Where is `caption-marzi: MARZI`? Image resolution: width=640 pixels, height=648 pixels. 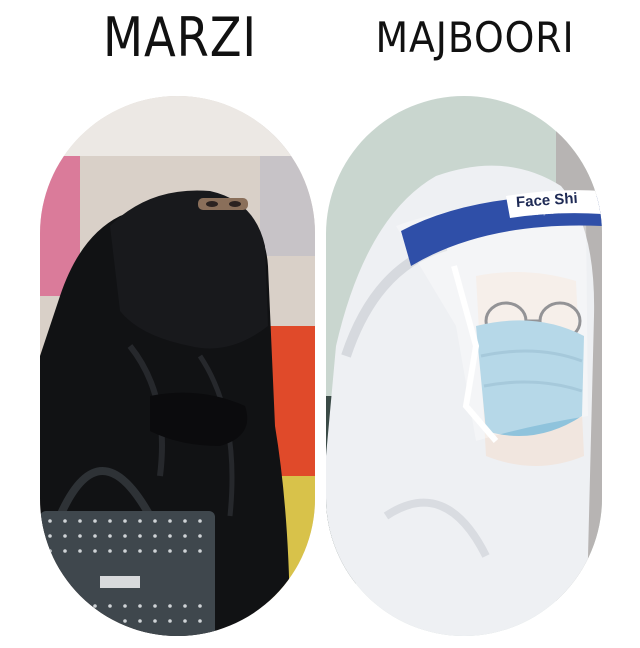
caption-marzi: MARZI is located at coordinates (180, 37).